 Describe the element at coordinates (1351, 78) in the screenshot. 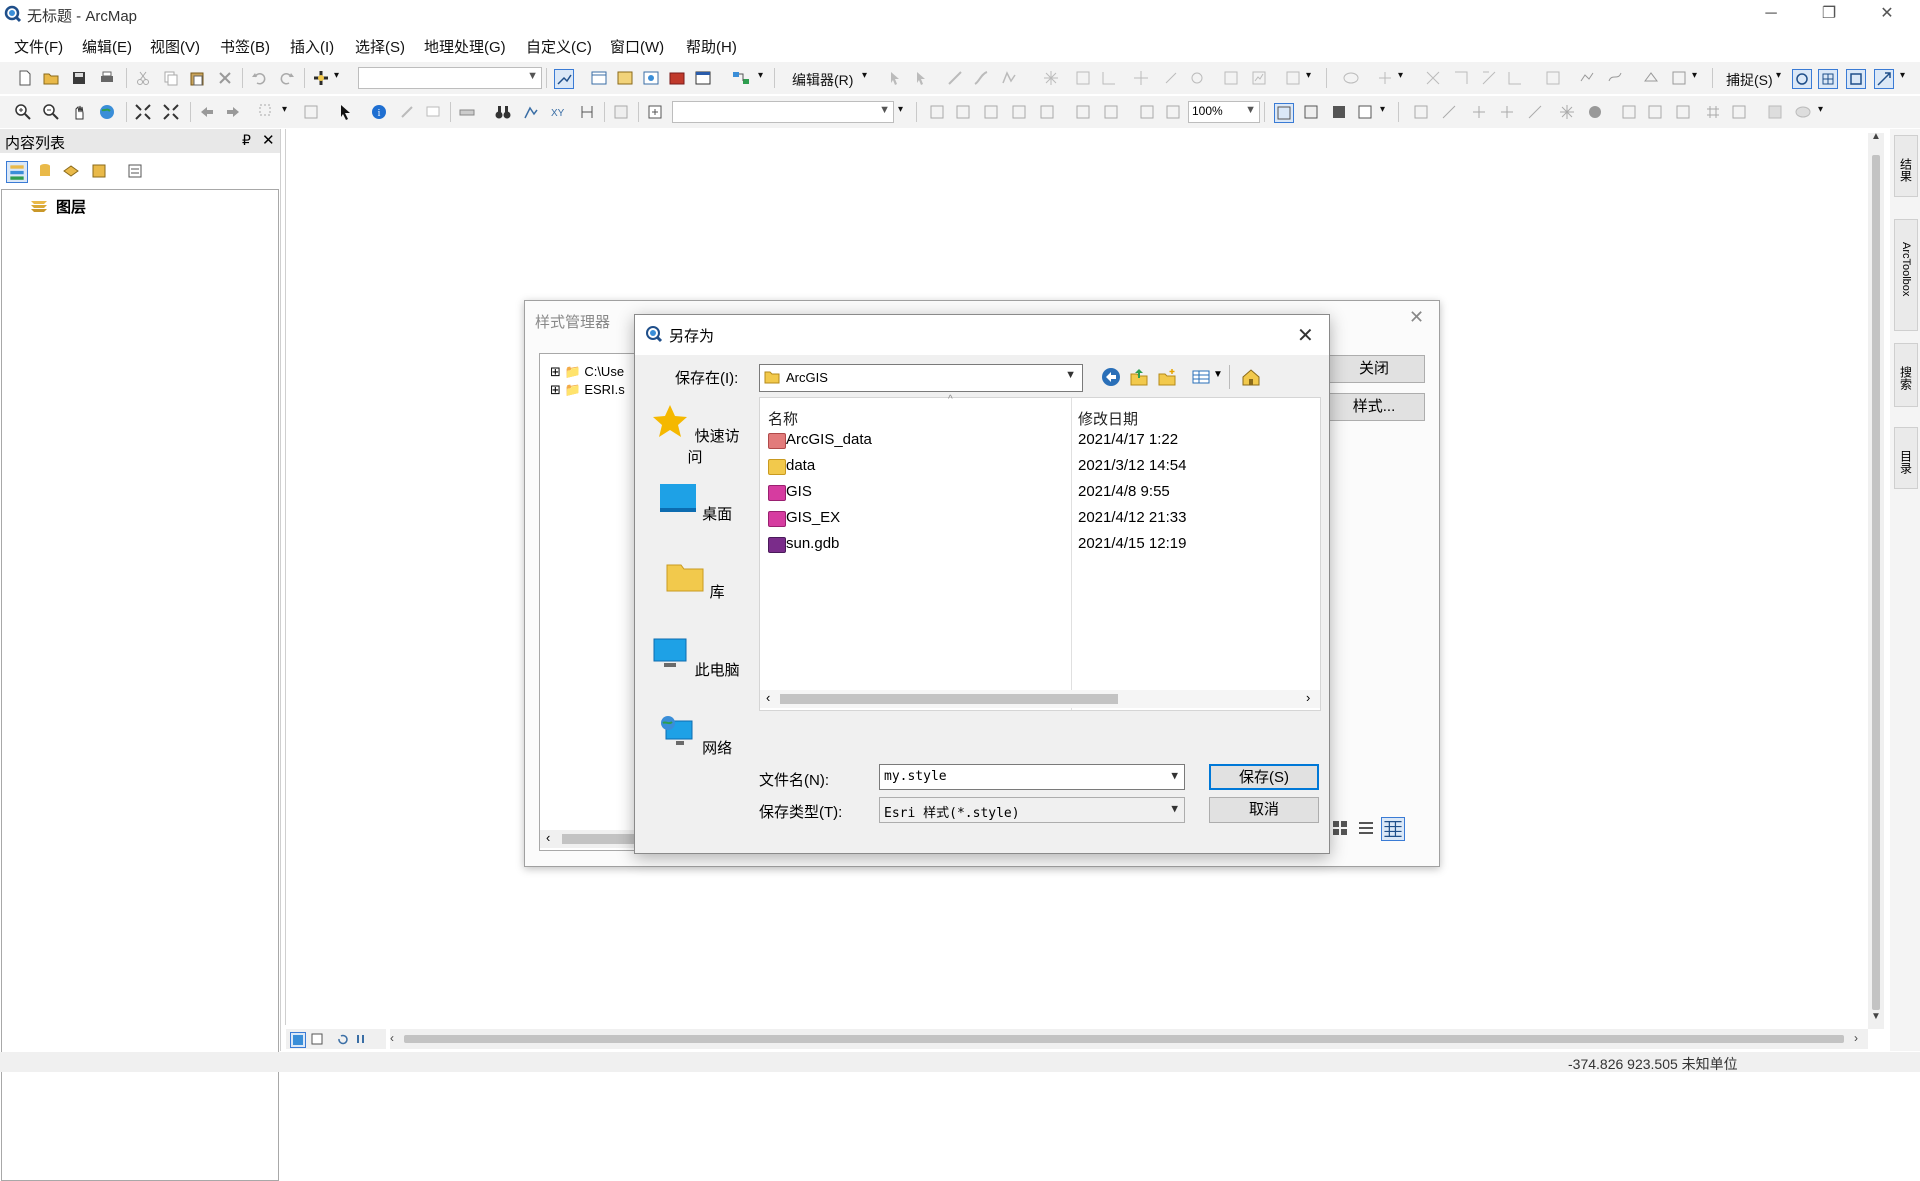

I see `georeferencing-icon` at that location.